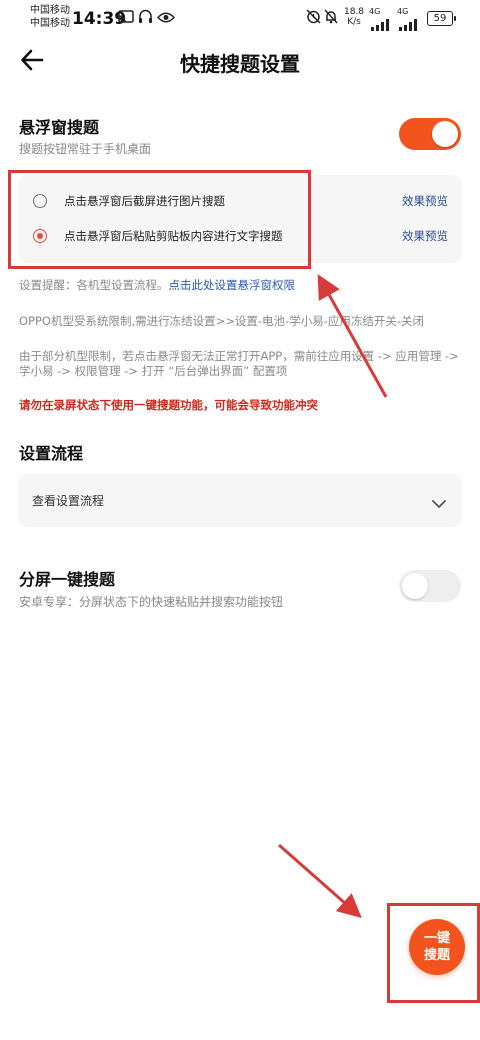 Image resolution: width=480 pixels, height=1040 pixels. Describe the element at coordinates (352, 336) in the screenshot. I see `annotation-arrow-up` at that location.